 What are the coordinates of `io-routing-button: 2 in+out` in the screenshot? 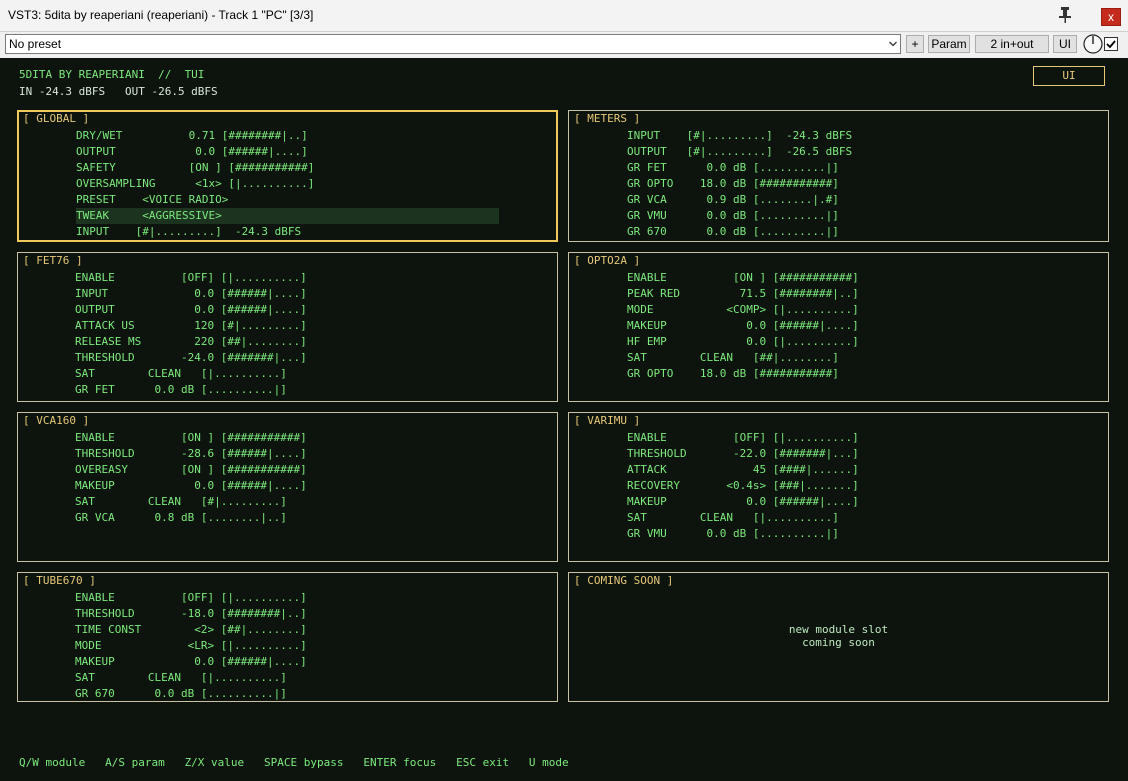 It's located at (1012, 44).